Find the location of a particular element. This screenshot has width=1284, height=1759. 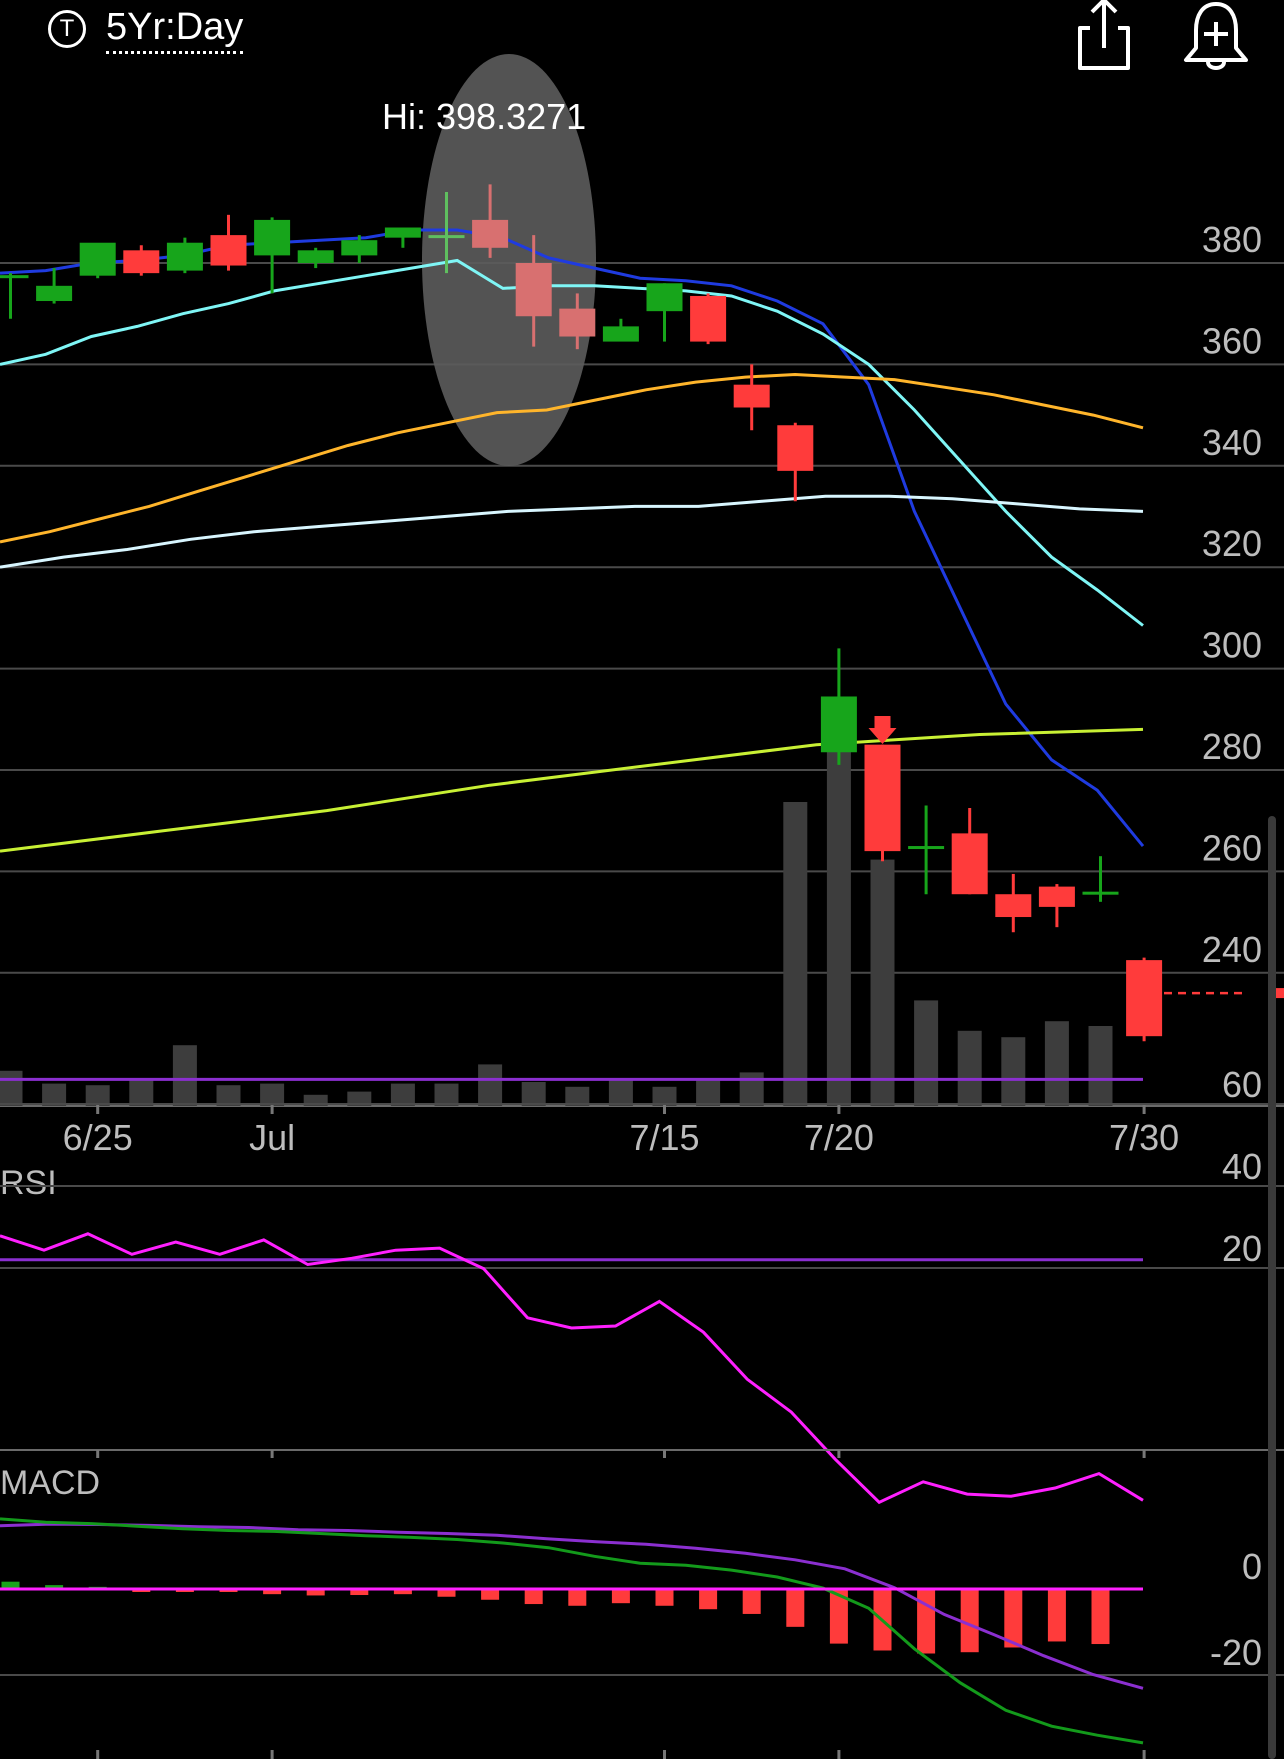

macd-tick-label: 0 is located at coordinates (1252, 1566).